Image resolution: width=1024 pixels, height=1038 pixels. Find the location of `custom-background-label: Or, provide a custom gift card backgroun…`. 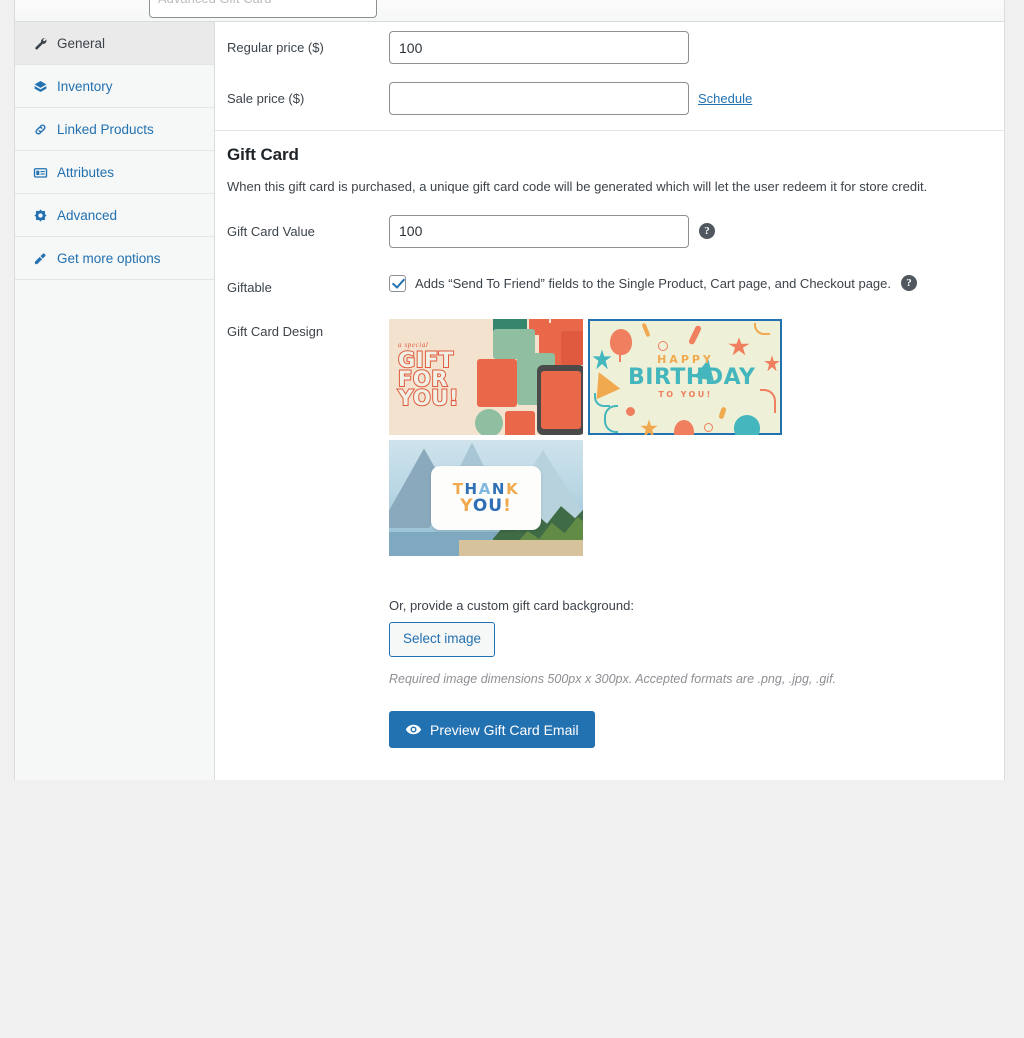

custom-background-label: Or, provide a custom gift card backgroun… is located at coordinates (511, 606).